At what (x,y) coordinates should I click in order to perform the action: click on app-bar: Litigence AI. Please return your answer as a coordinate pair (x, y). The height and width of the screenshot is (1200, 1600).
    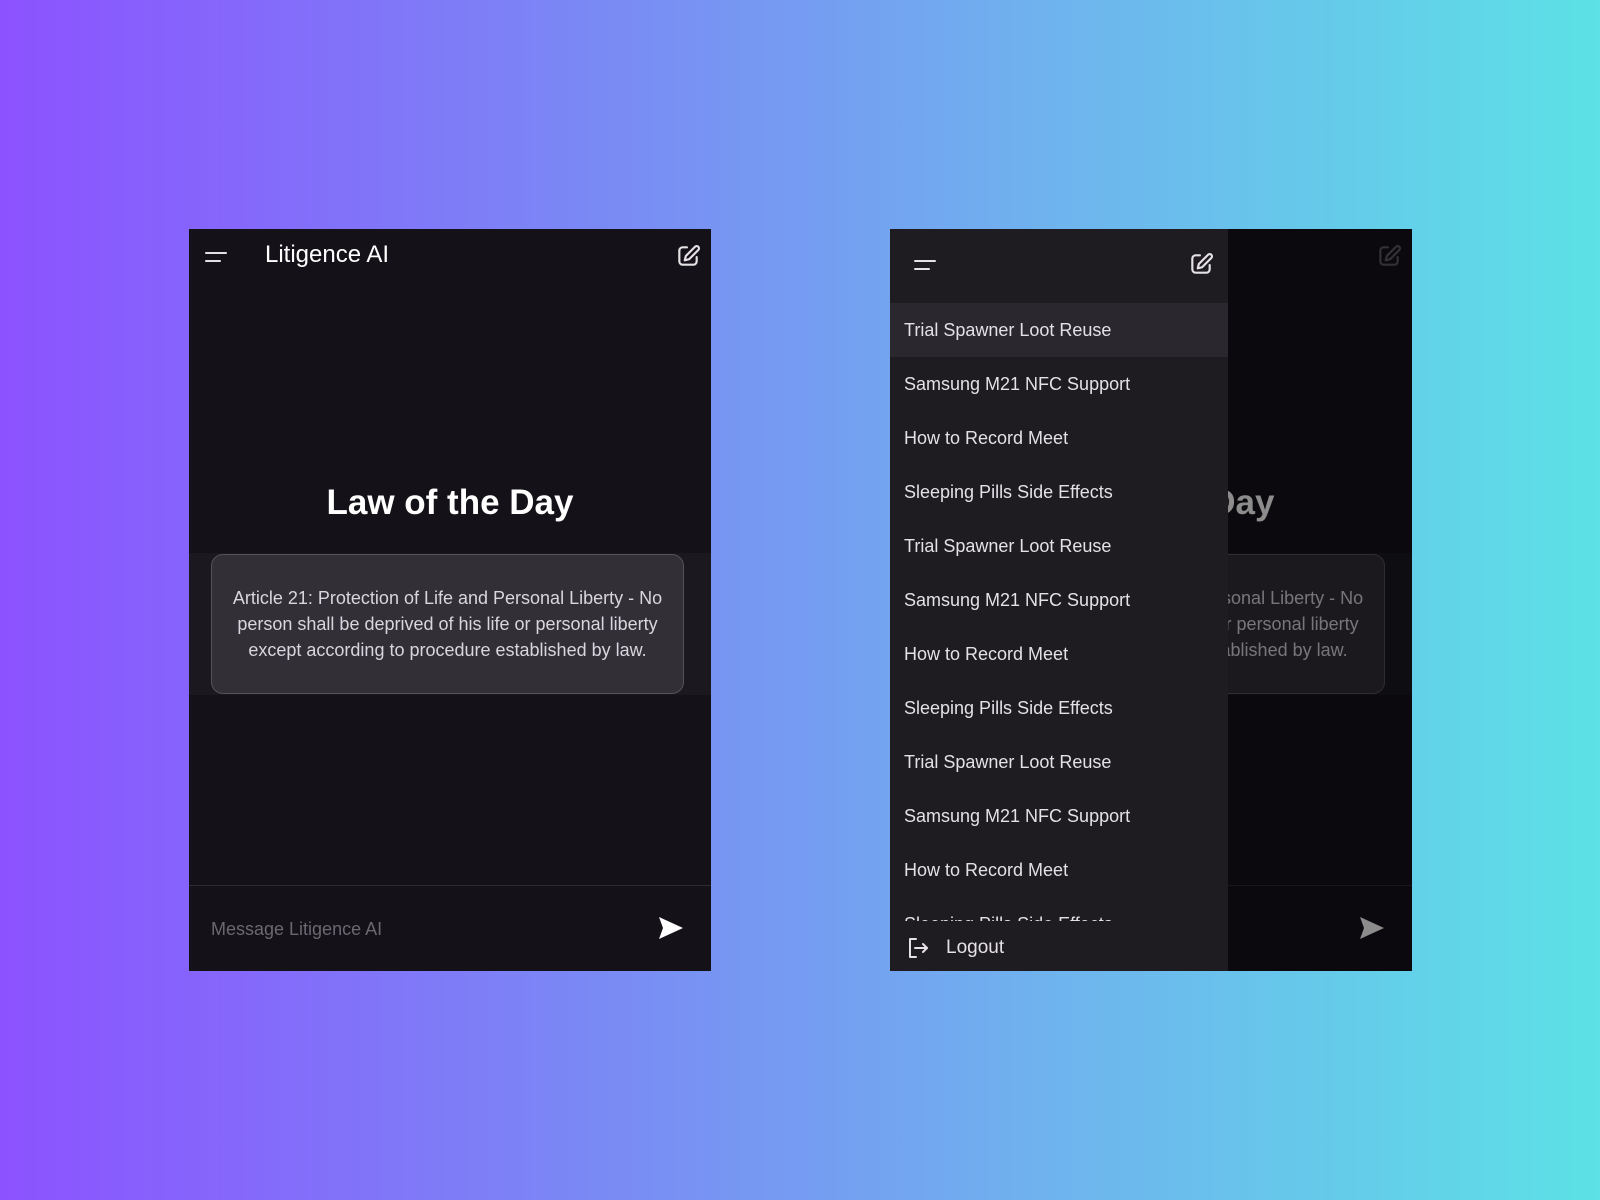
    Looking at the image, I should click on (450, 257).